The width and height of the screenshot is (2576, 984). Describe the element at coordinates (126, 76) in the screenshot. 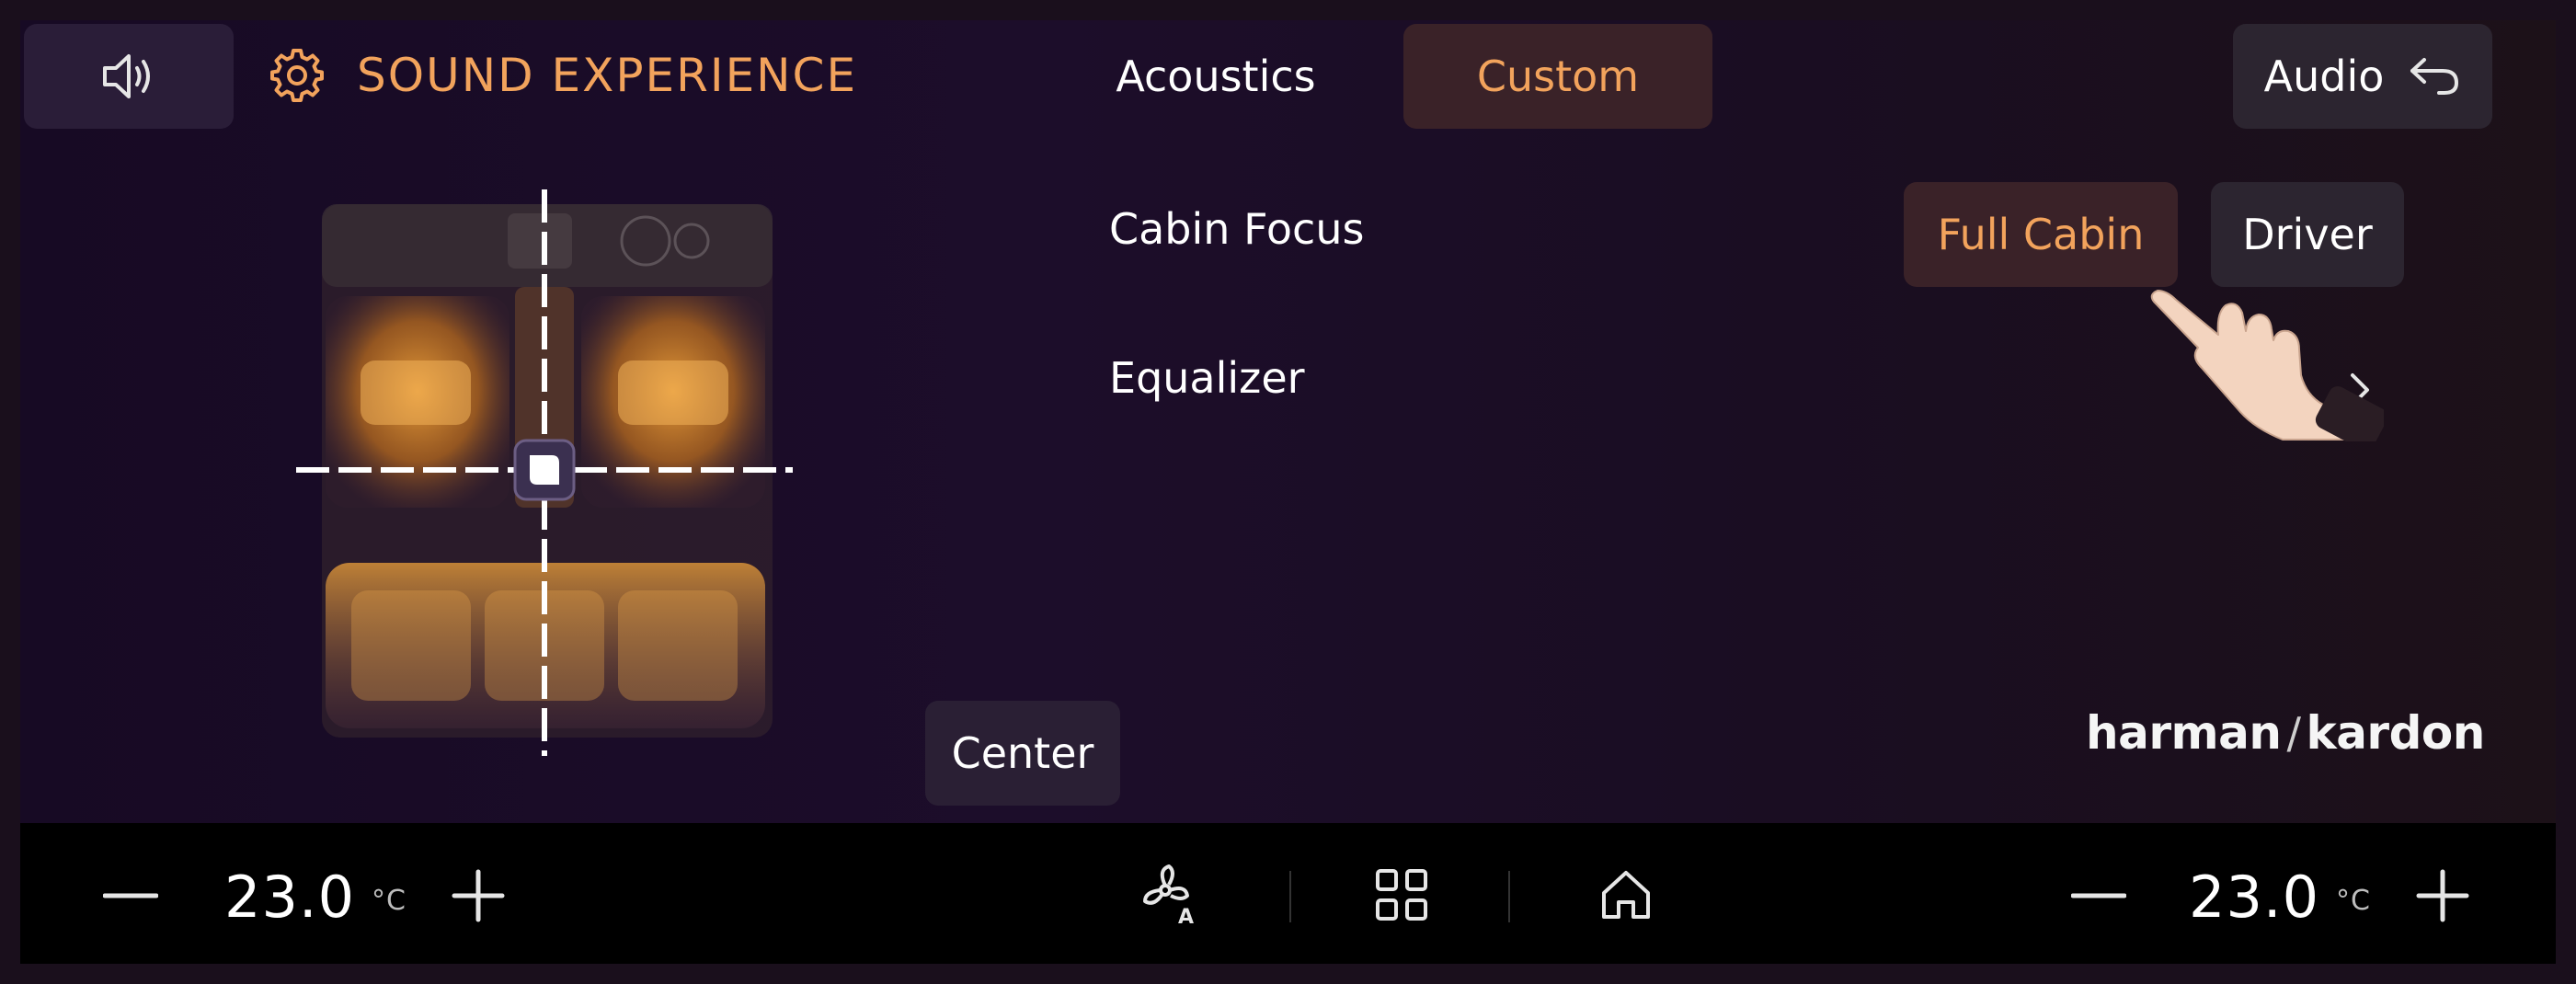

I see `speaker-icon` at that location.